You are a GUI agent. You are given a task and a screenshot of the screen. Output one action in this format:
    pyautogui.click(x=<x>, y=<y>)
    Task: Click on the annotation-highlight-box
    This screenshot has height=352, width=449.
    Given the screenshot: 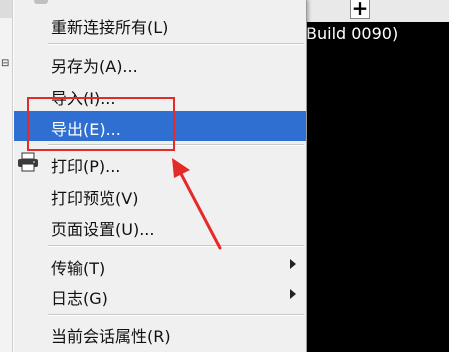 What is the action you would take?
    pyautogui.click(x=101, y=124)
    